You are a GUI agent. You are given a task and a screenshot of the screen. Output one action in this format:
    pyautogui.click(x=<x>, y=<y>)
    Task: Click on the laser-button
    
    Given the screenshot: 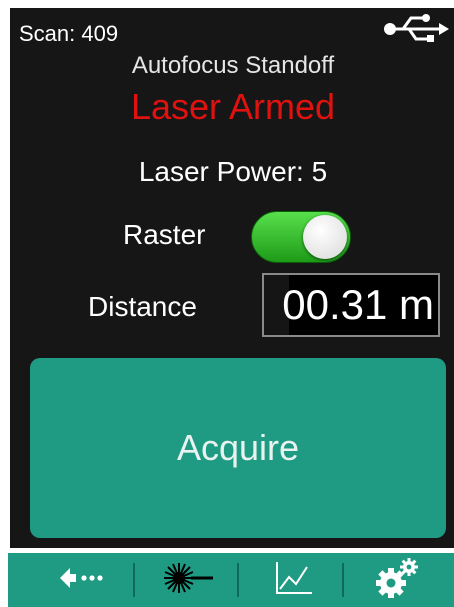 What is the action you would take?
    pyautogui.click(x=188, y=580)
    